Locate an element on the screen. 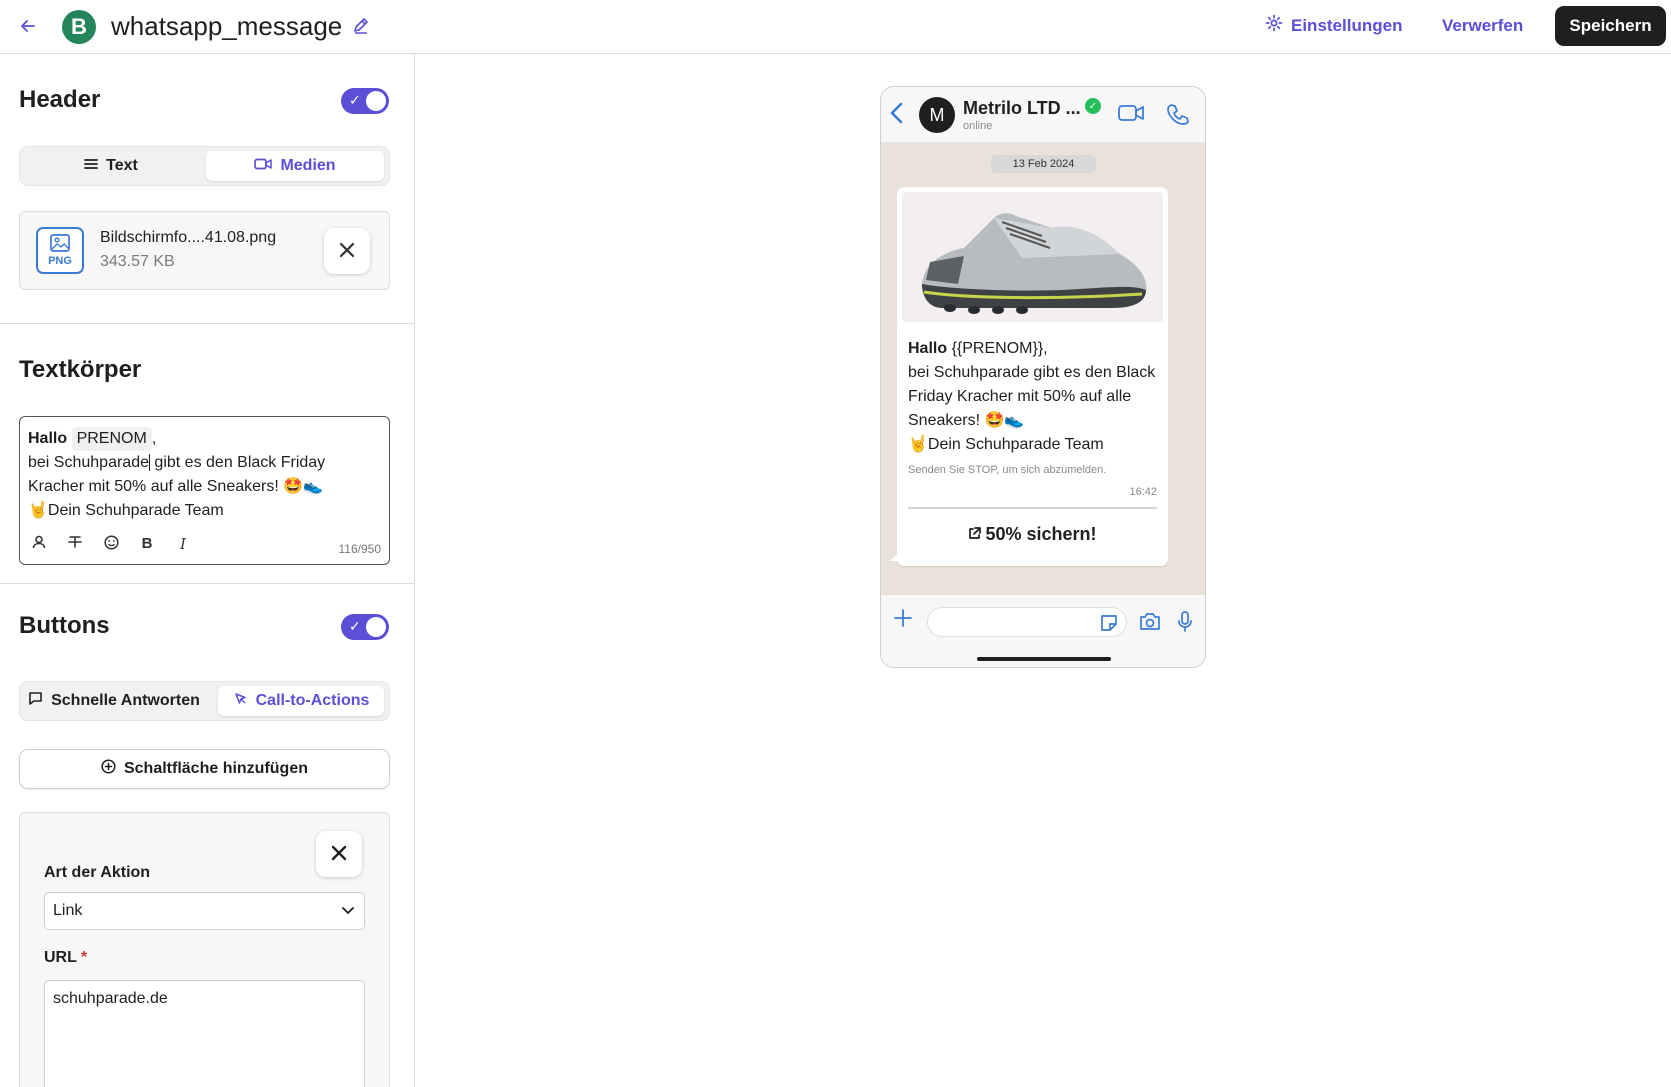 This screenshot has width=1671, height=1087. gear-icon is located at coordinates (1274, 25).